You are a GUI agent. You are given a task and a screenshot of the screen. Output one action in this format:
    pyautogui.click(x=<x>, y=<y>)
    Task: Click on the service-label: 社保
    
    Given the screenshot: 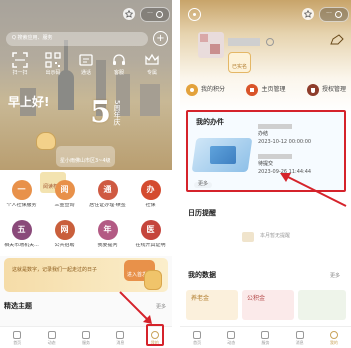 What is the action you would take?
    pyautogui.click(x=150, y=205)
    